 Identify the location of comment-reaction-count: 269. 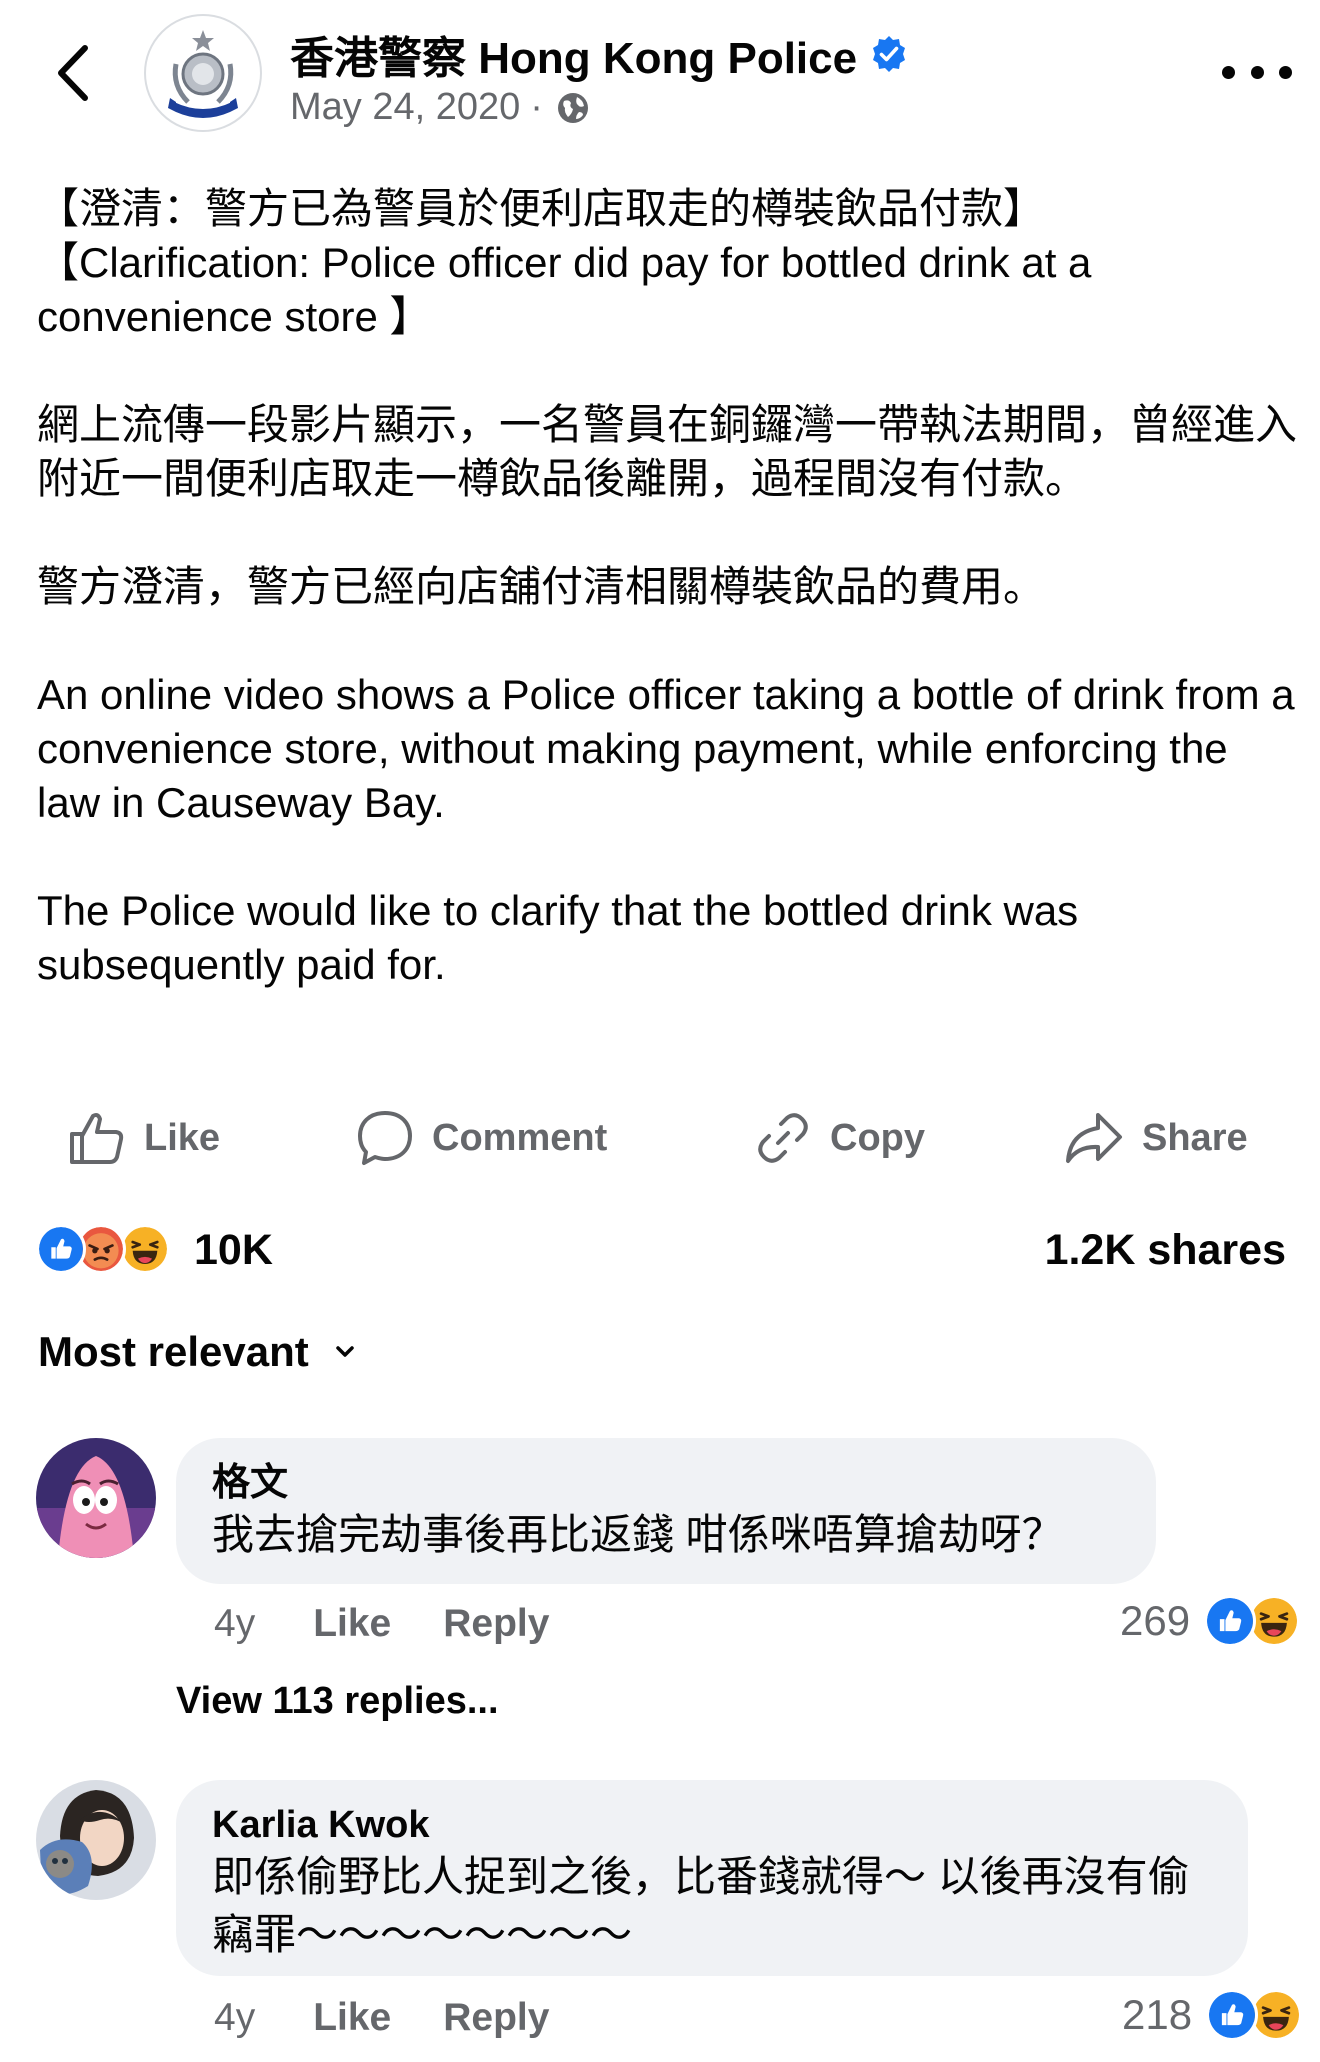
(1155, 1620).